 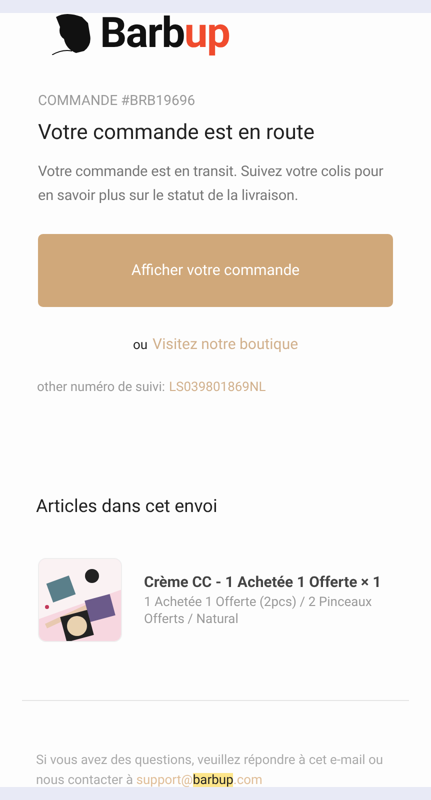 What do you see at coordinates (140, 346) in the screenshot?
I see `or-text: ou` at bounding box center [140, 346].